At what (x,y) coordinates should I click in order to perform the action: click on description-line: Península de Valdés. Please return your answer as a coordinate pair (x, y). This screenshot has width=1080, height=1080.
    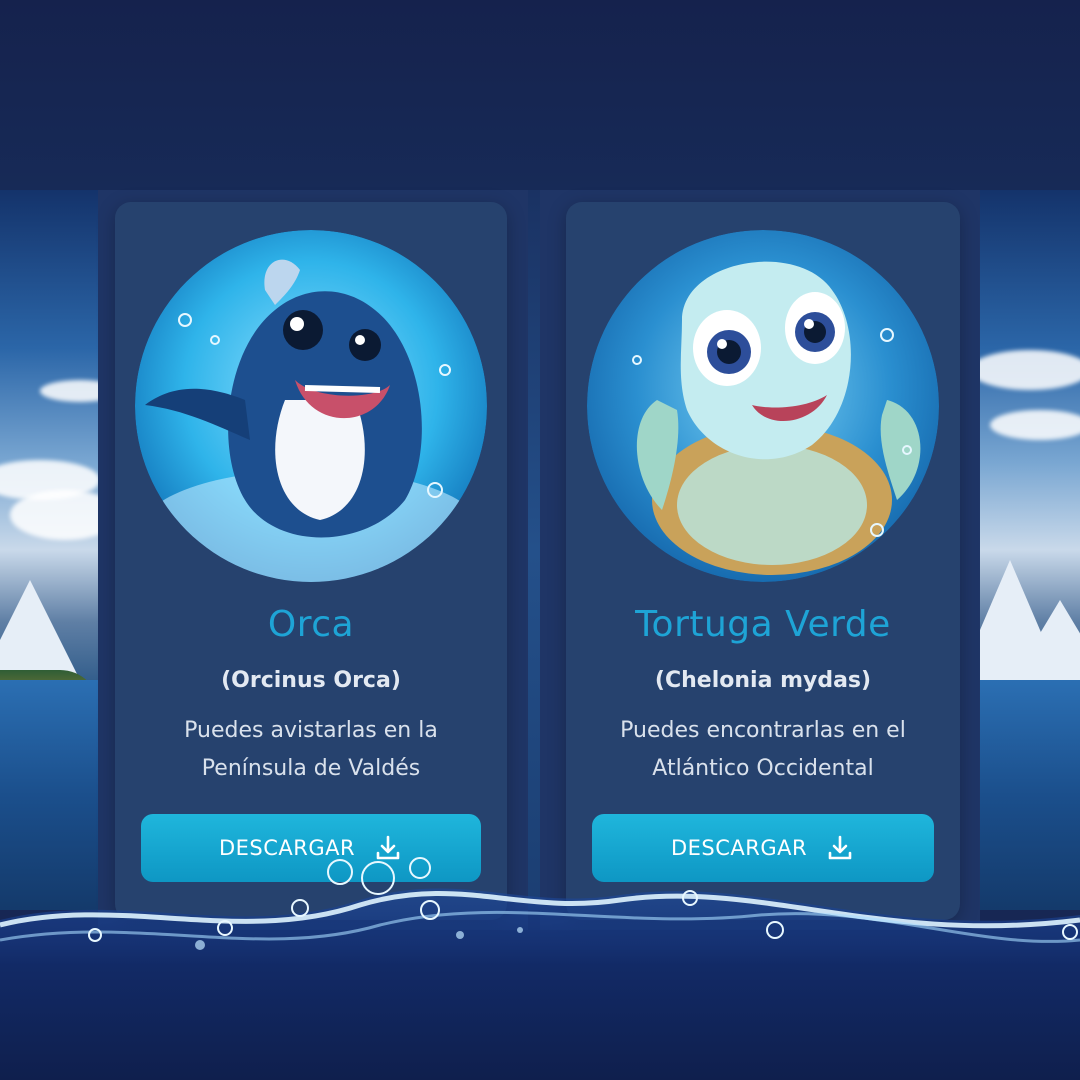
    Looking at the image, I should click on (311, 768).